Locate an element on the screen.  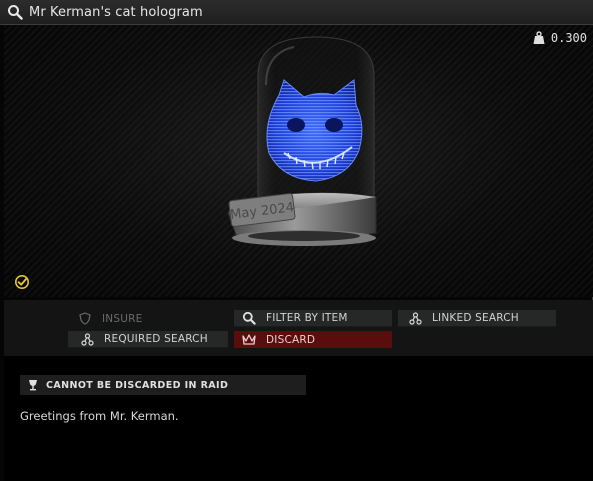
checkmark-badge-icon is located at coordinates (22, 282).